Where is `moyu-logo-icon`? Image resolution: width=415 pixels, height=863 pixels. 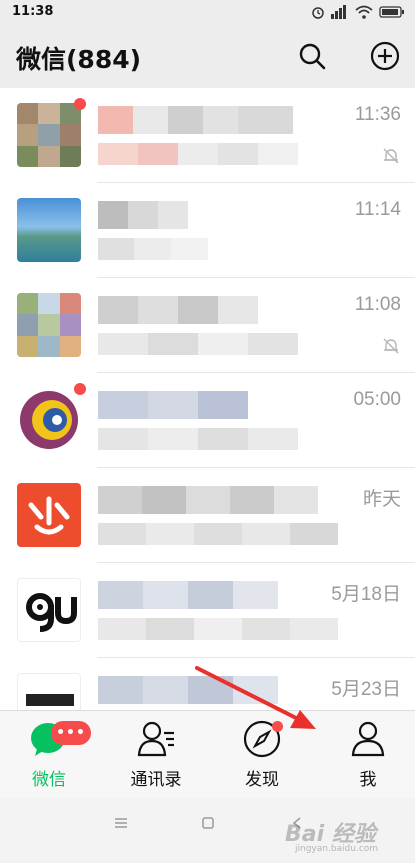
moyu-logo-icon is located at coordinates (50, 700).